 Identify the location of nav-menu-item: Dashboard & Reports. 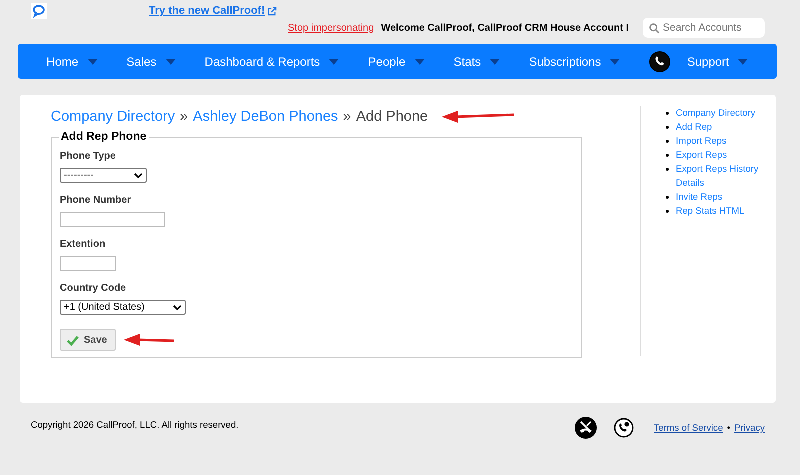
(272, 61).